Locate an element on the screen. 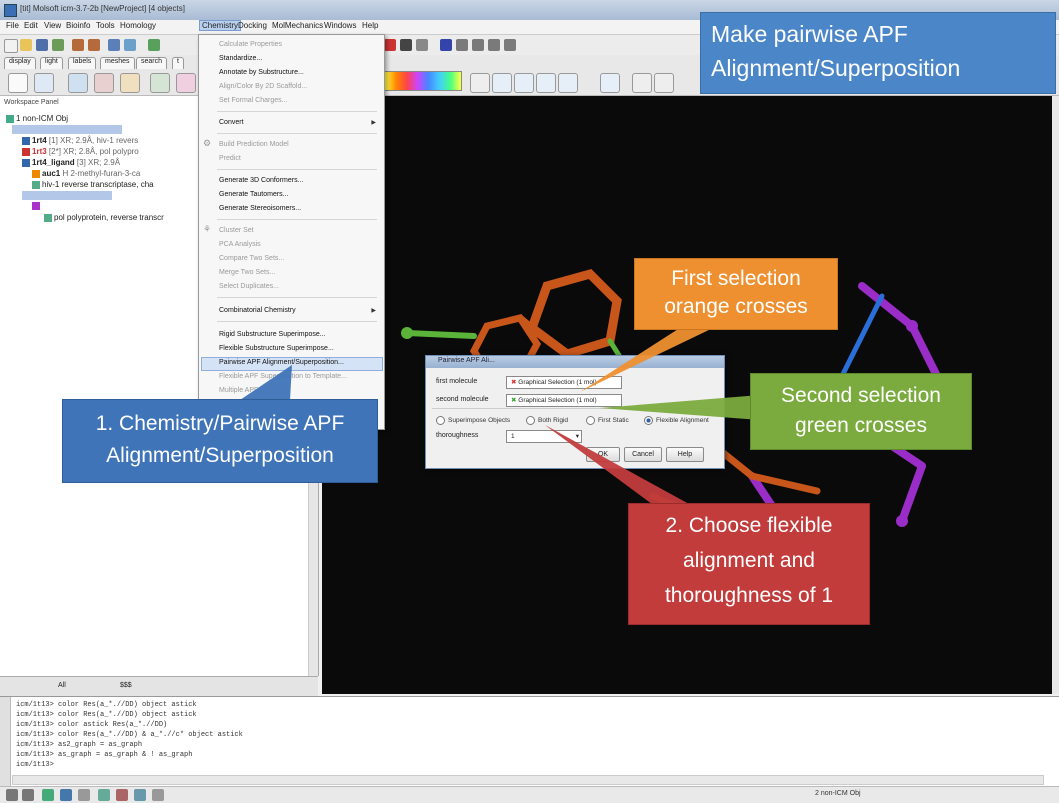 The width and height of the screenshot is (1059, 803). callout-line: 2. Choose flexible is located at coordinates (749, 525).